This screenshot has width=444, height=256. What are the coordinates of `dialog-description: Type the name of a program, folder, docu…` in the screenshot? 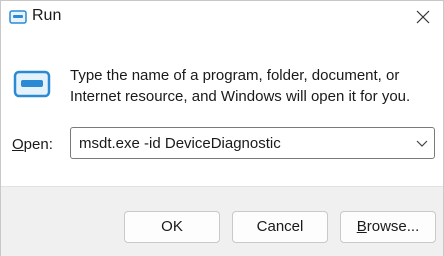 It's located at (240, 86).